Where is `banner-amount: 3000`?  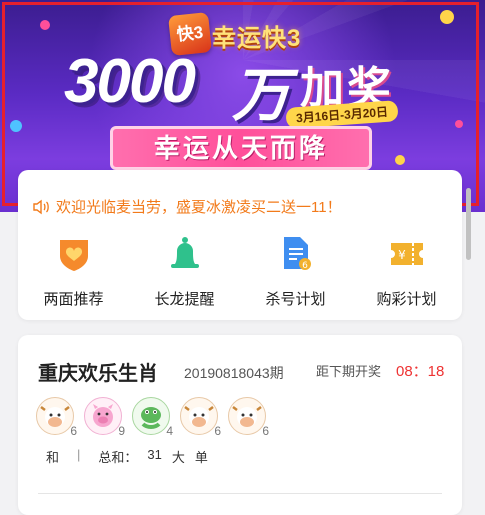 banner-amount: 3000 is located at coordinates (130, 81).